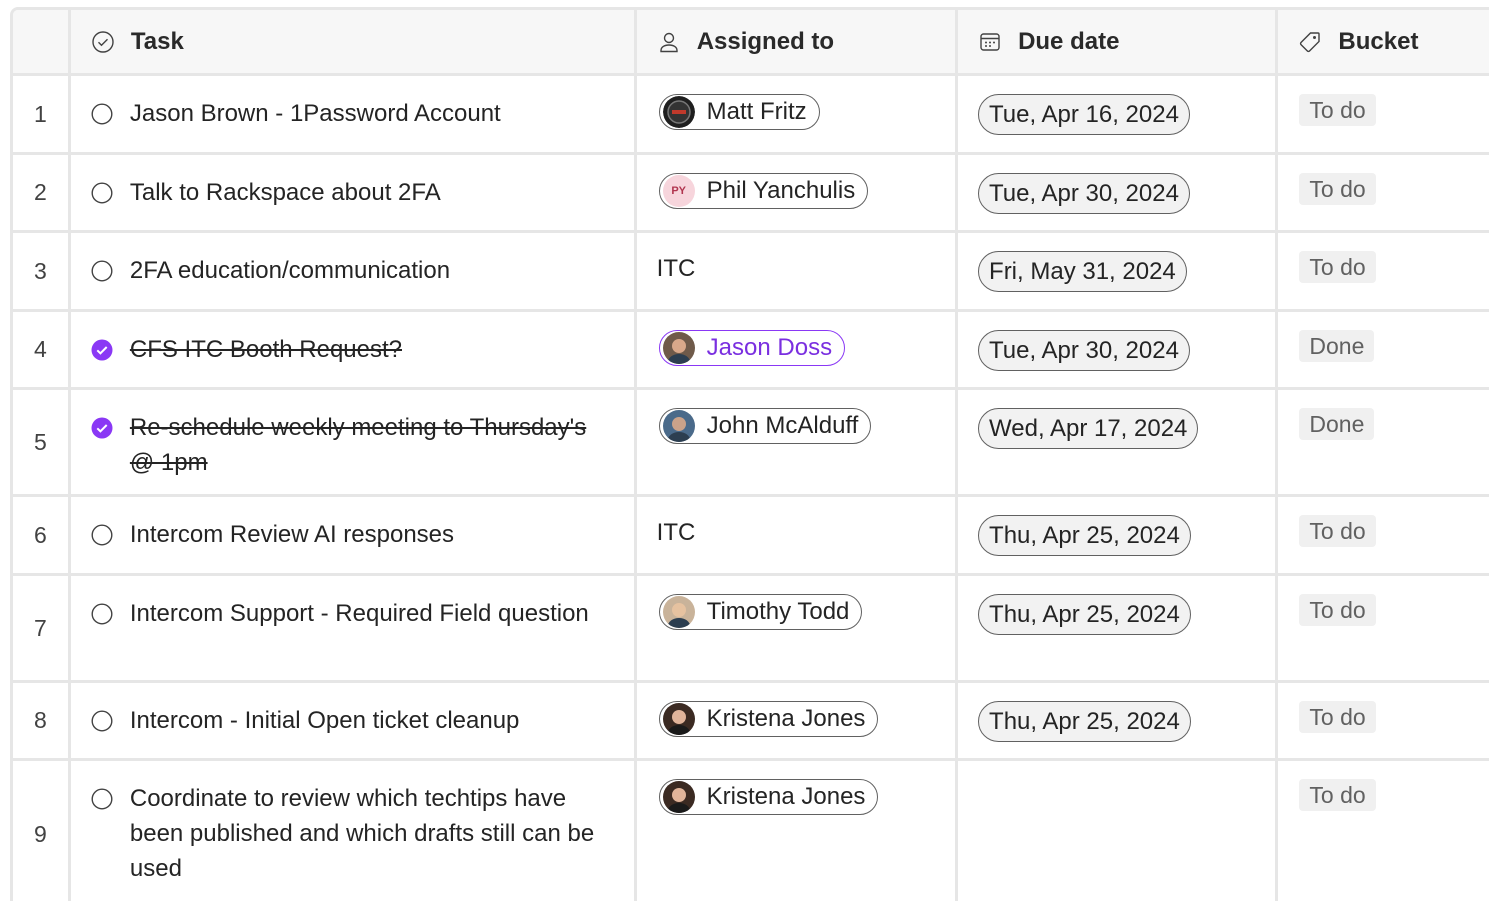 The width and height of the screenshot is (1489, 901). I want to click on task-cell: 2FA education/communication, so click(354, 271).